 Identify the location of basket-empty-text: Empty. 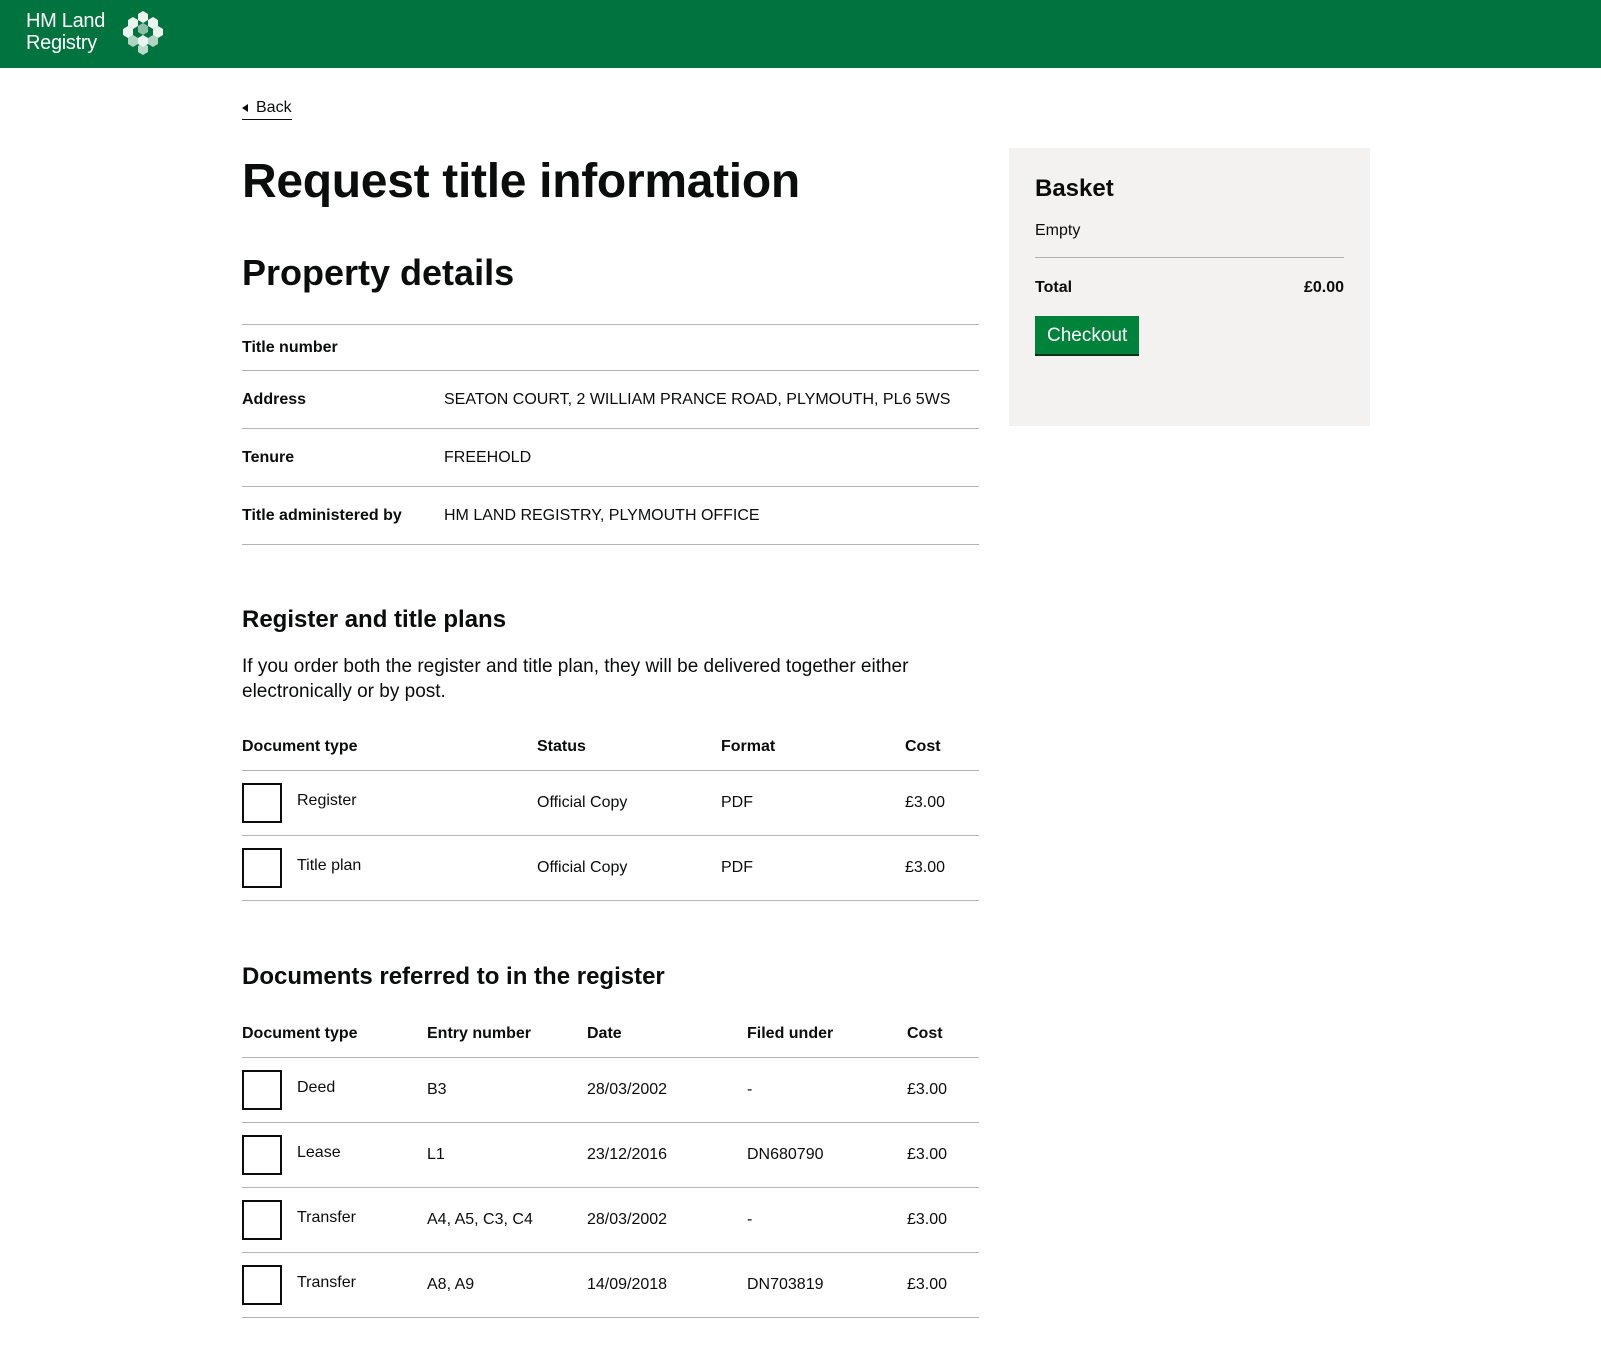
(1058, 230).